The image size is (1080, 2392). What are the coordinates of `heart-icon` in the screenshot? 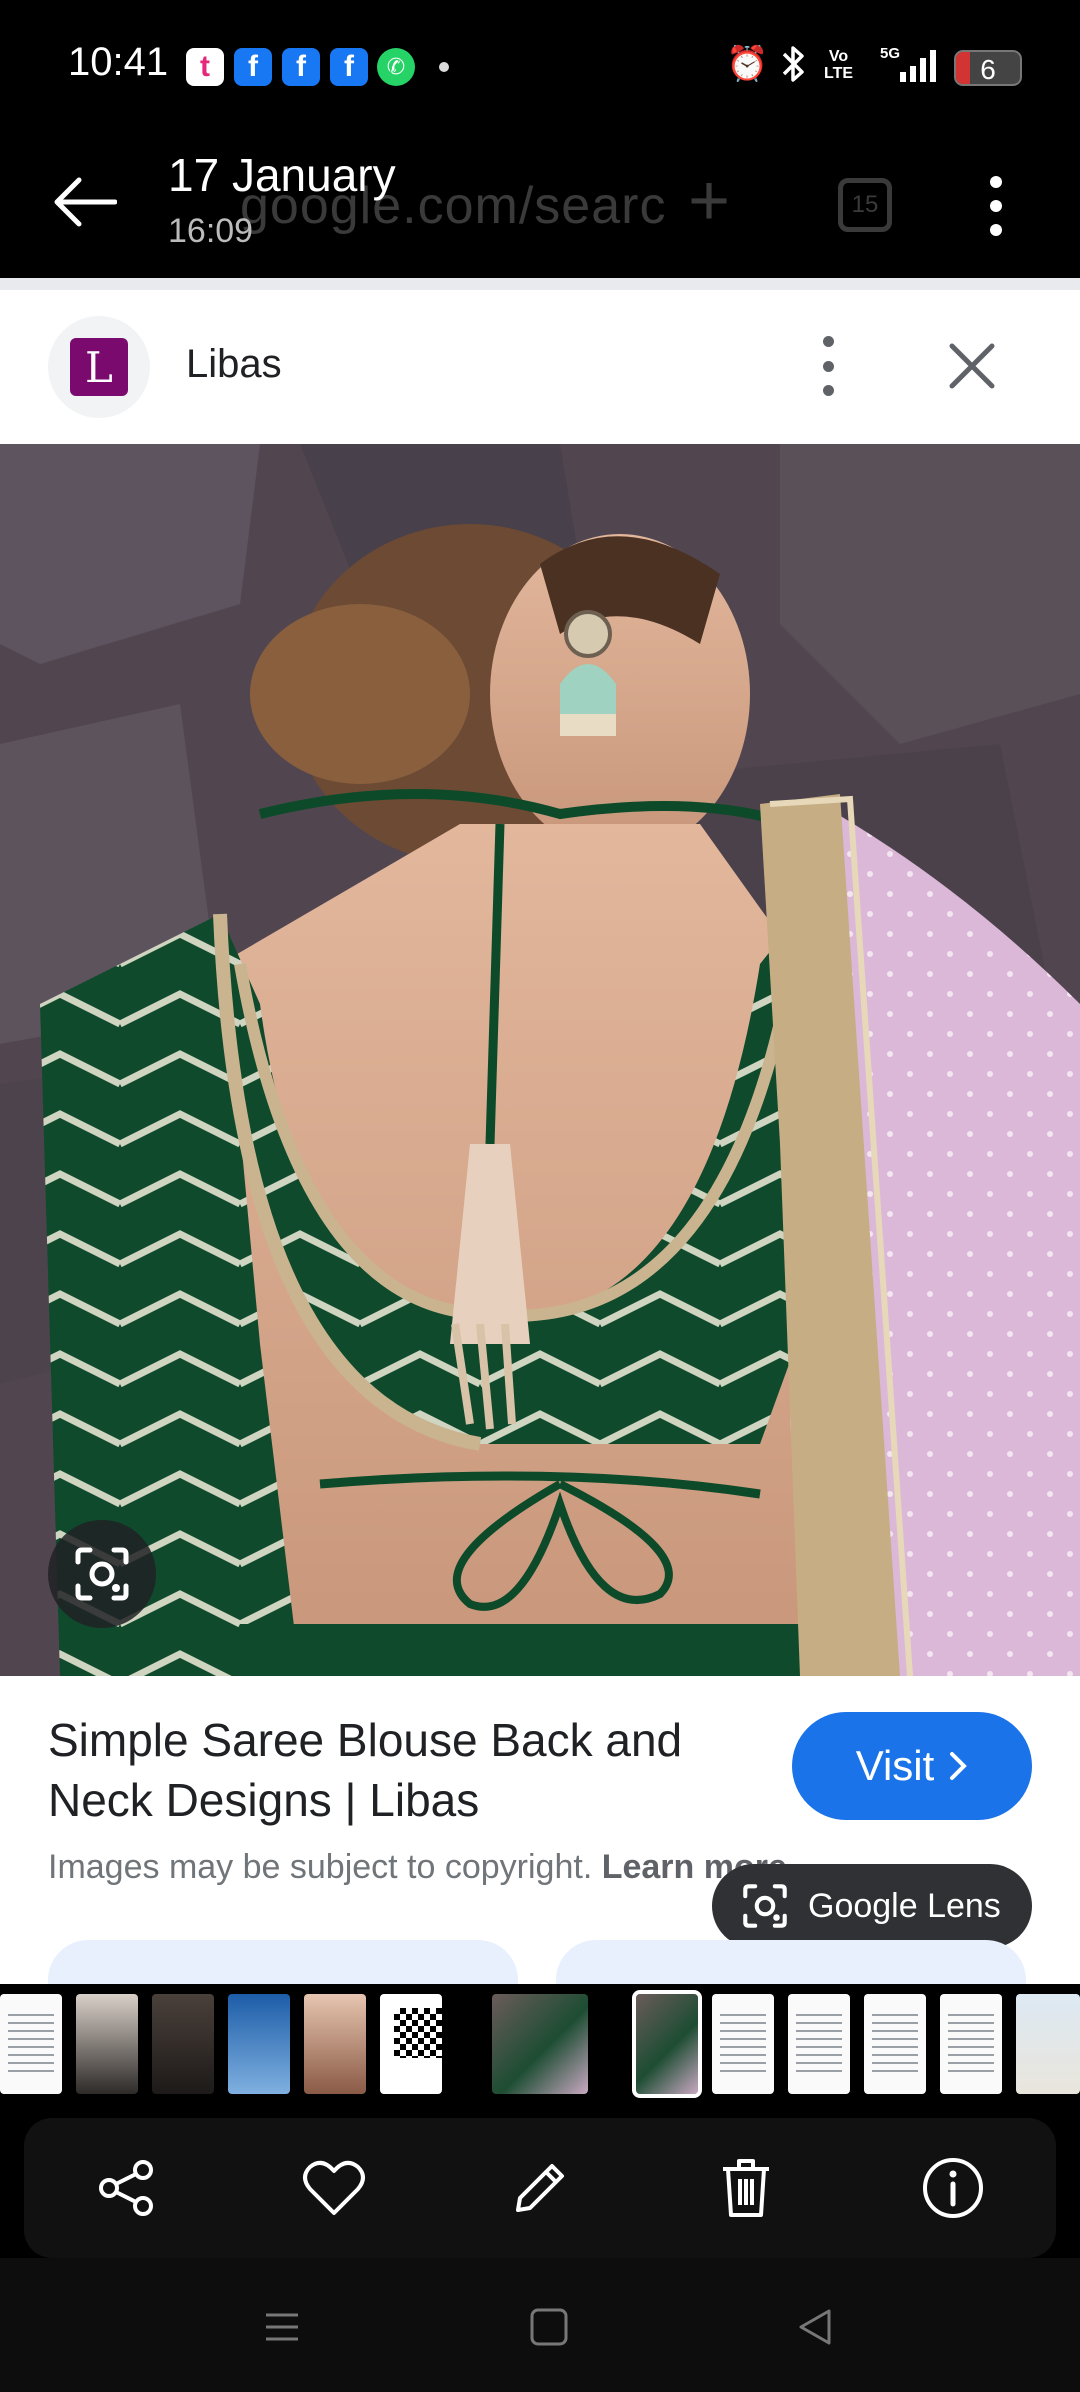 It's located at (333, 2187).